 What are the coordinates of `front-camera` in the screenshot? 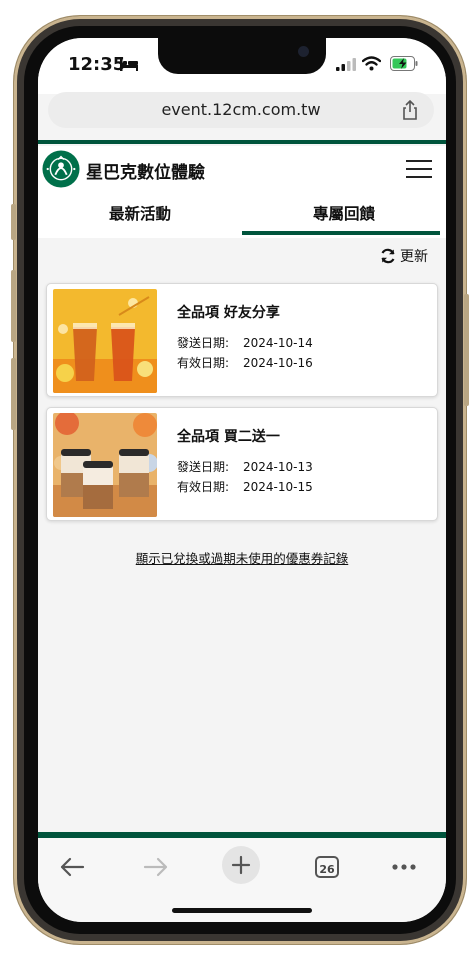 It's located at (303, 51).